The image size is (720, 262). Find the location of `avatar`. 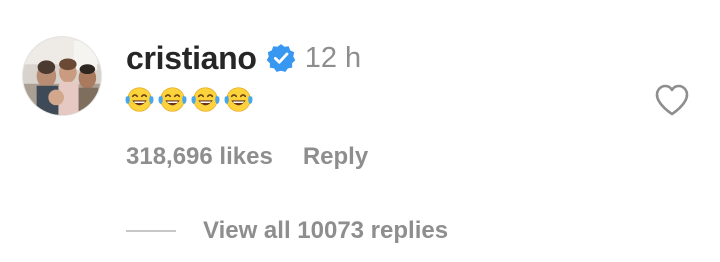

avatar is located at coordinates (62, 76).